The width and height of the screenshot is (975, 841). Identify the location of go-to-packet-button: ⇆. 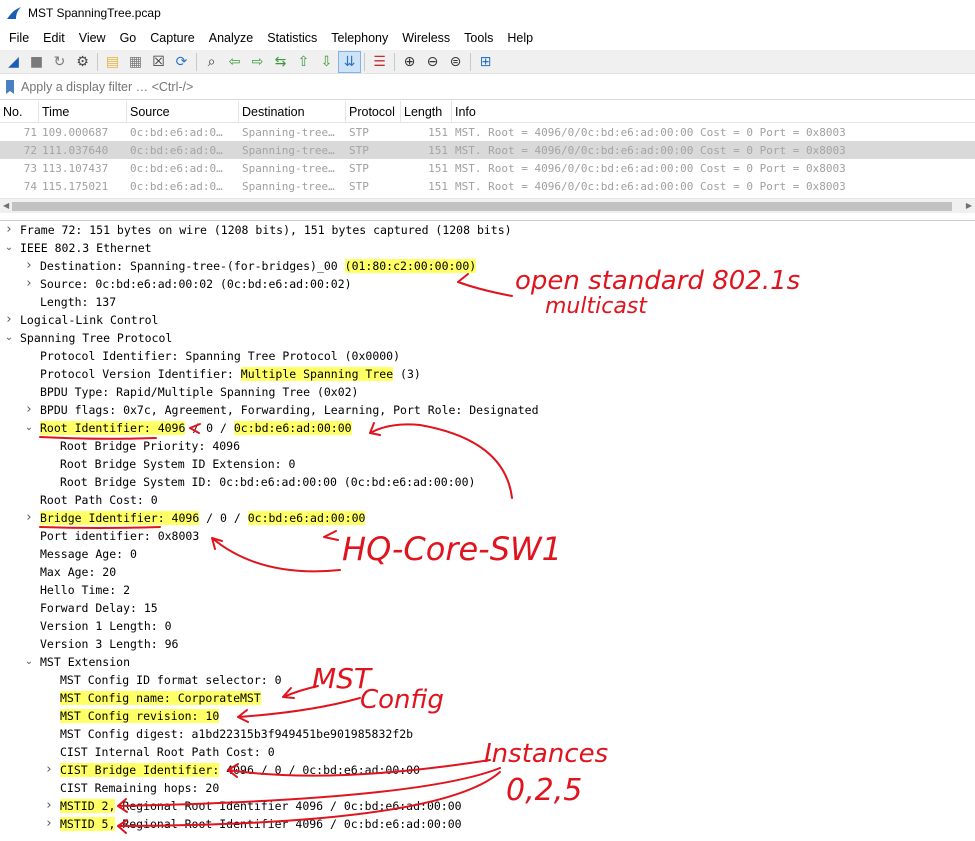
(280, 62).